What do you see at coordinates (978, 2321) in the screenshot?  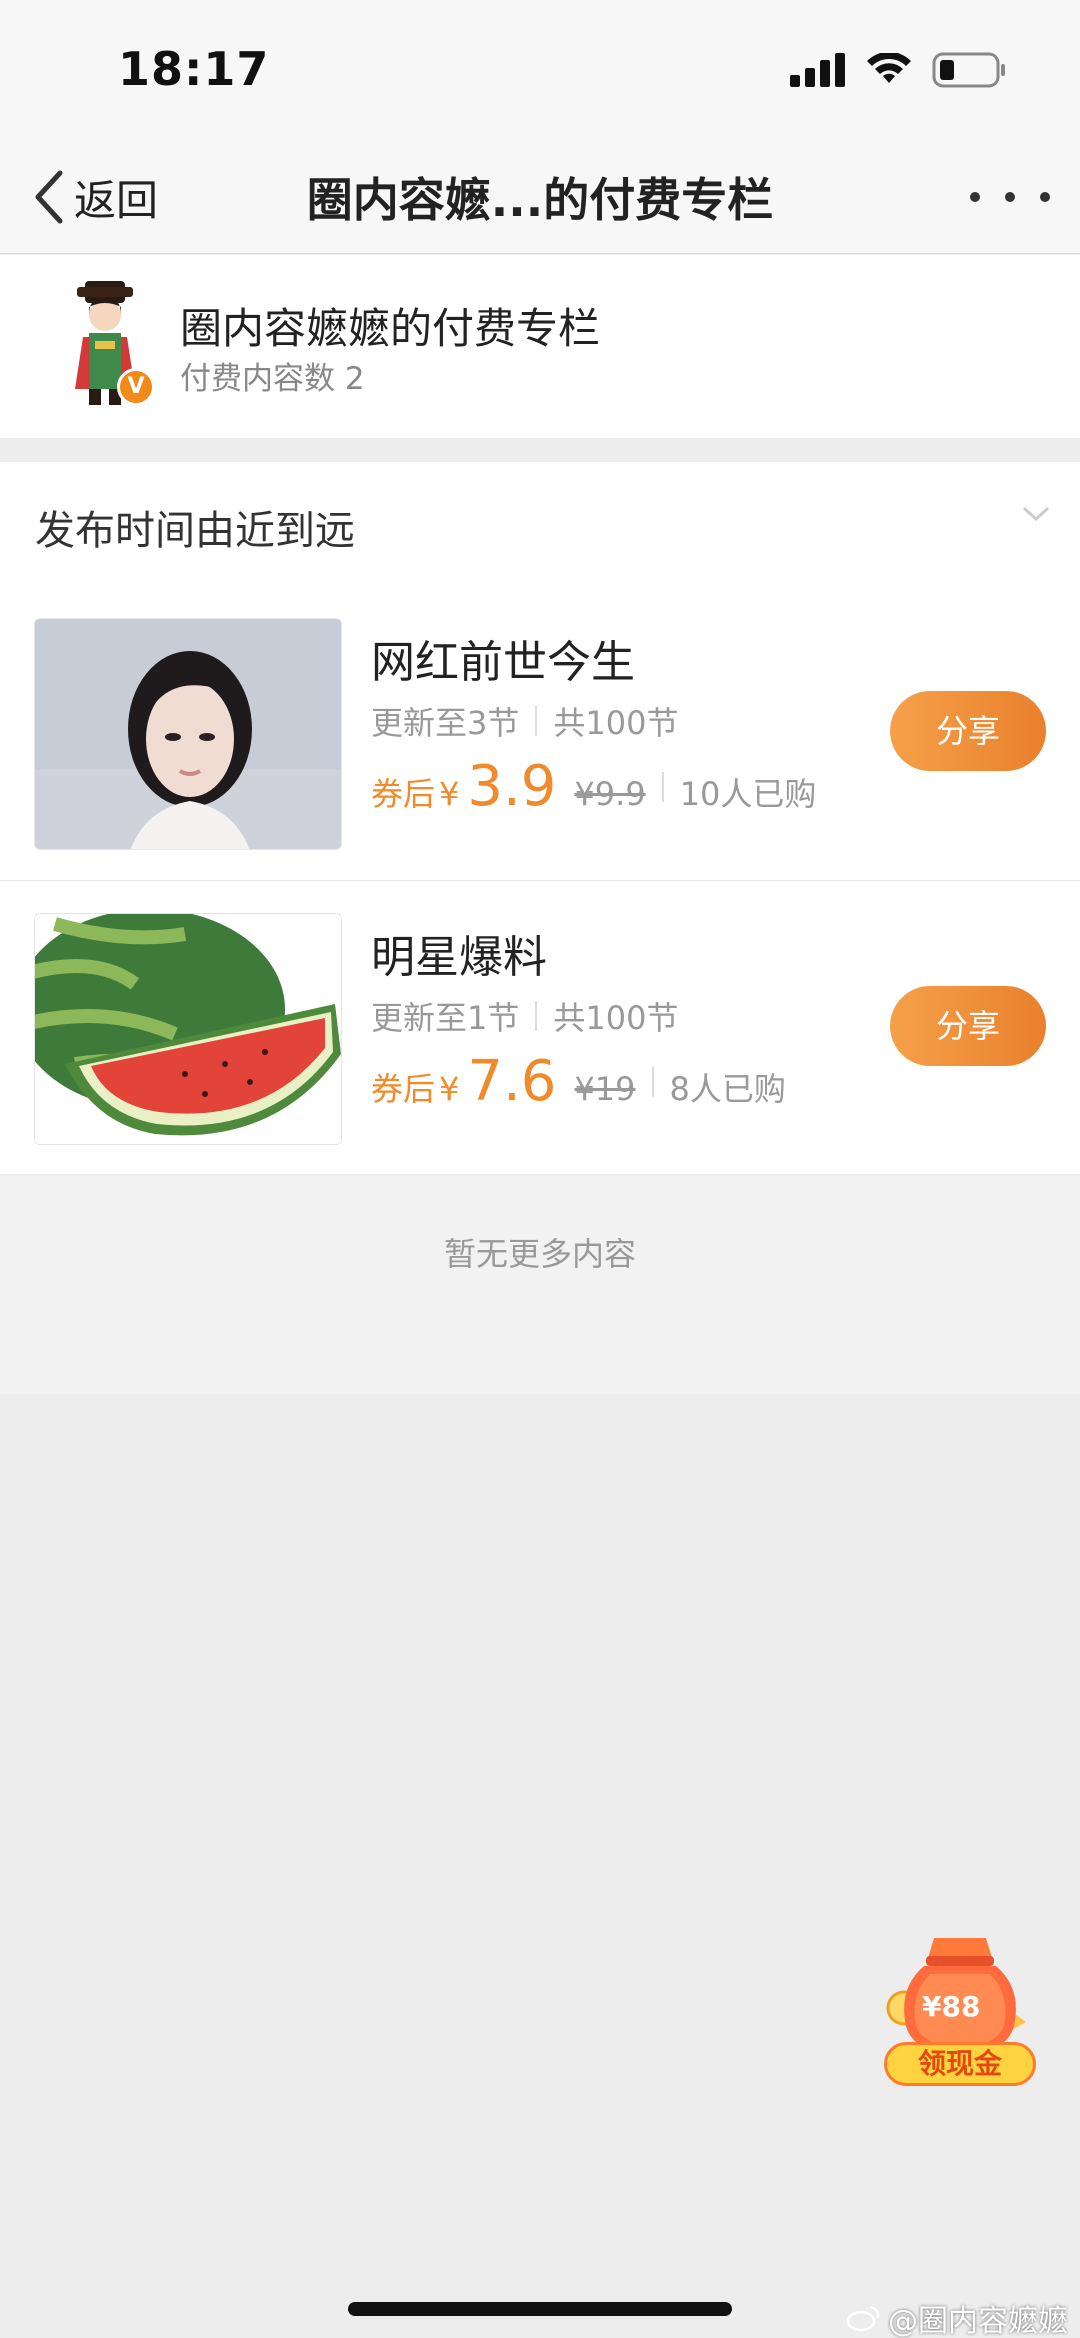 I see `watermark-text: @圈内容嬷嬷` at bounding box center [978, 2321].